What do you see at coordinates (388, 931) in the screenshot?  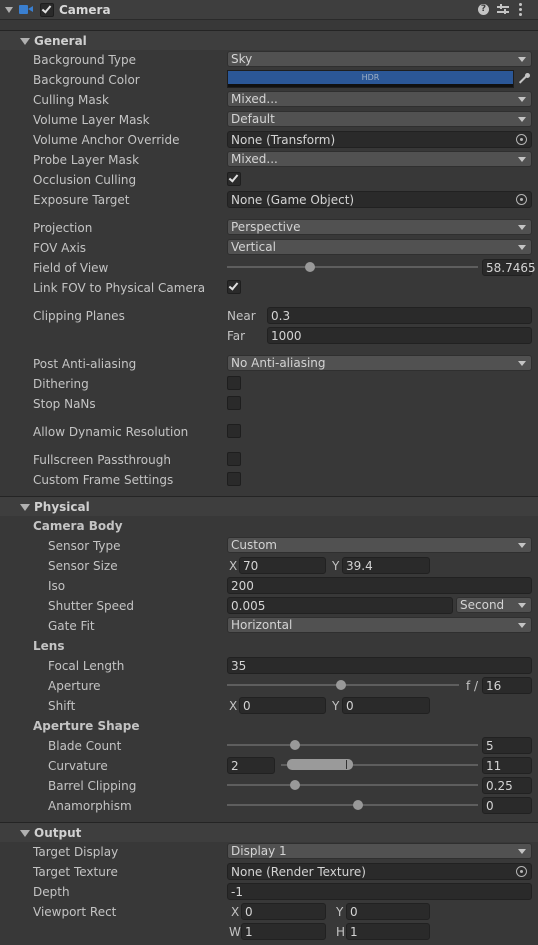 I see `viewport-h-input: 1` at bounding box center [388, 931].